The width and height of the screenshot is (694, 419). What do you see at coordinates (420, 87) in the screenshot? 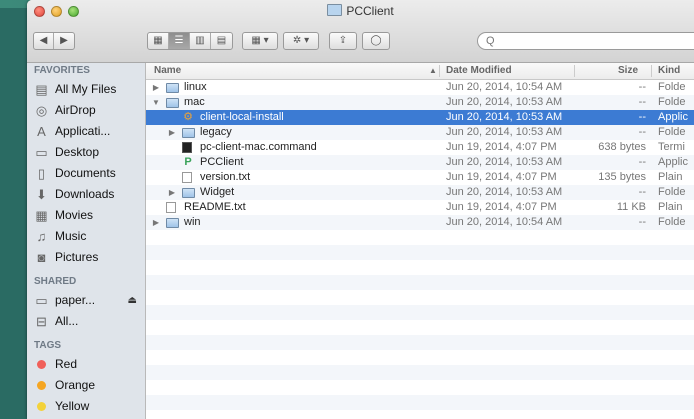
I see `table-row: ▶ linux Jun 20, 2014, 10:54 AM -- Folde` at bounding box center [420, 87].